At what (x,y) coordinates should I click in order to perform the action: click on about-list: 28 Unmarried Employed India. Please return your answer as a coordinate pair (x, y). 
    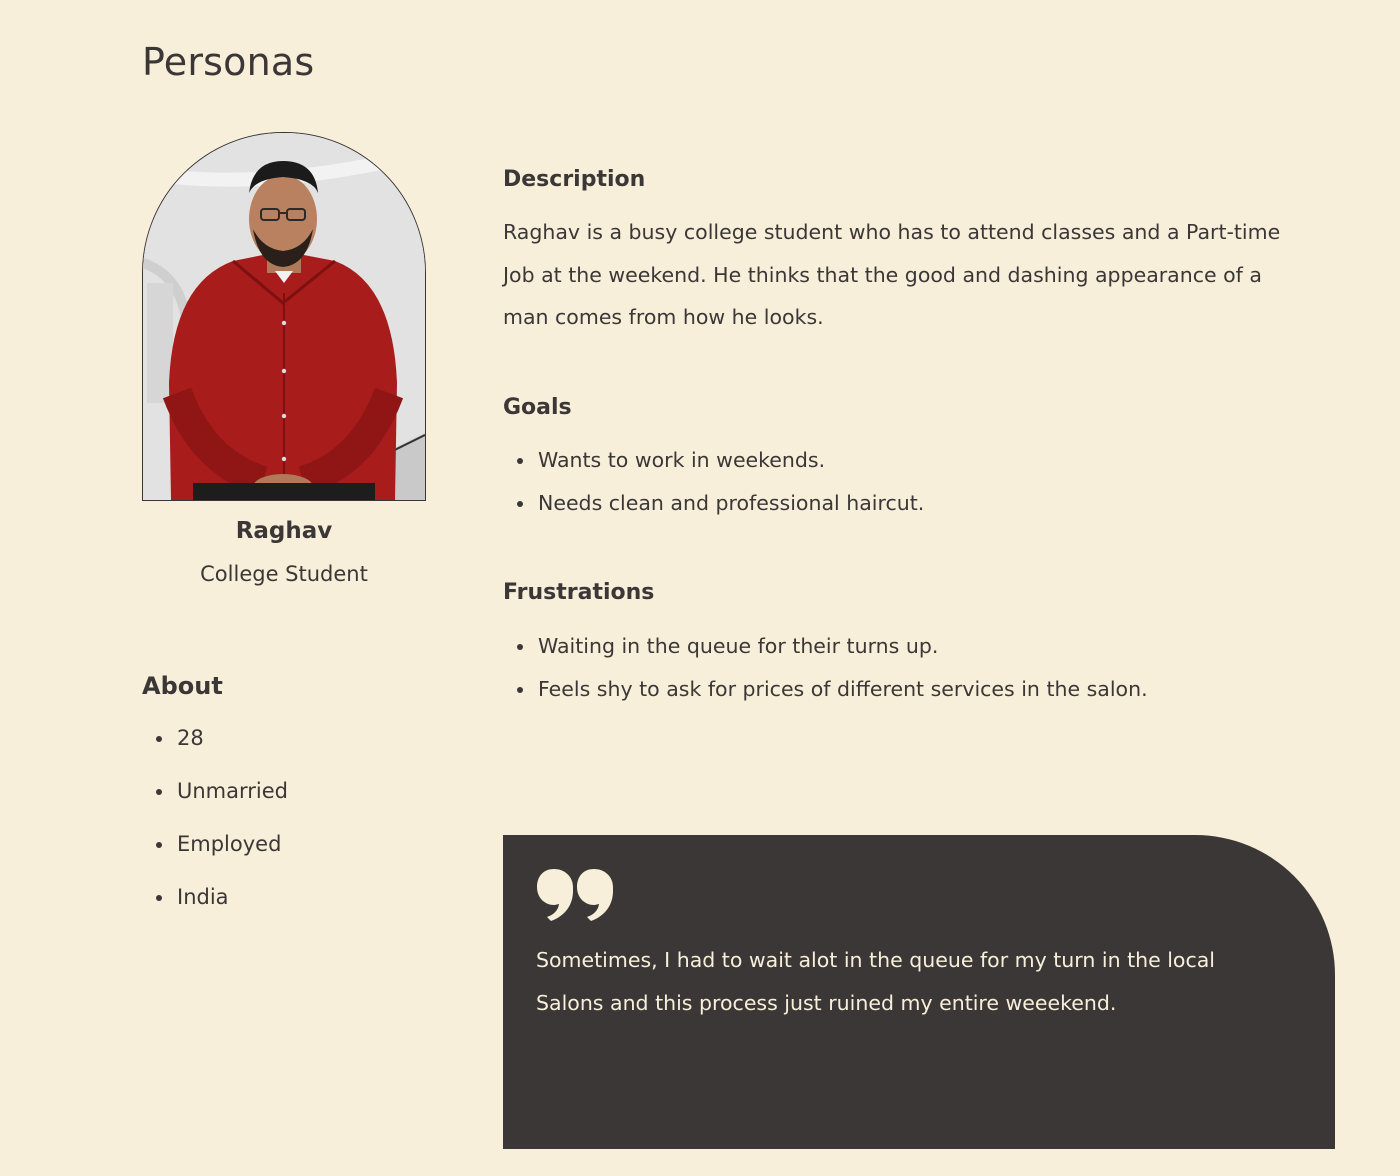
    Looking at the image, I should click on (215, 828).